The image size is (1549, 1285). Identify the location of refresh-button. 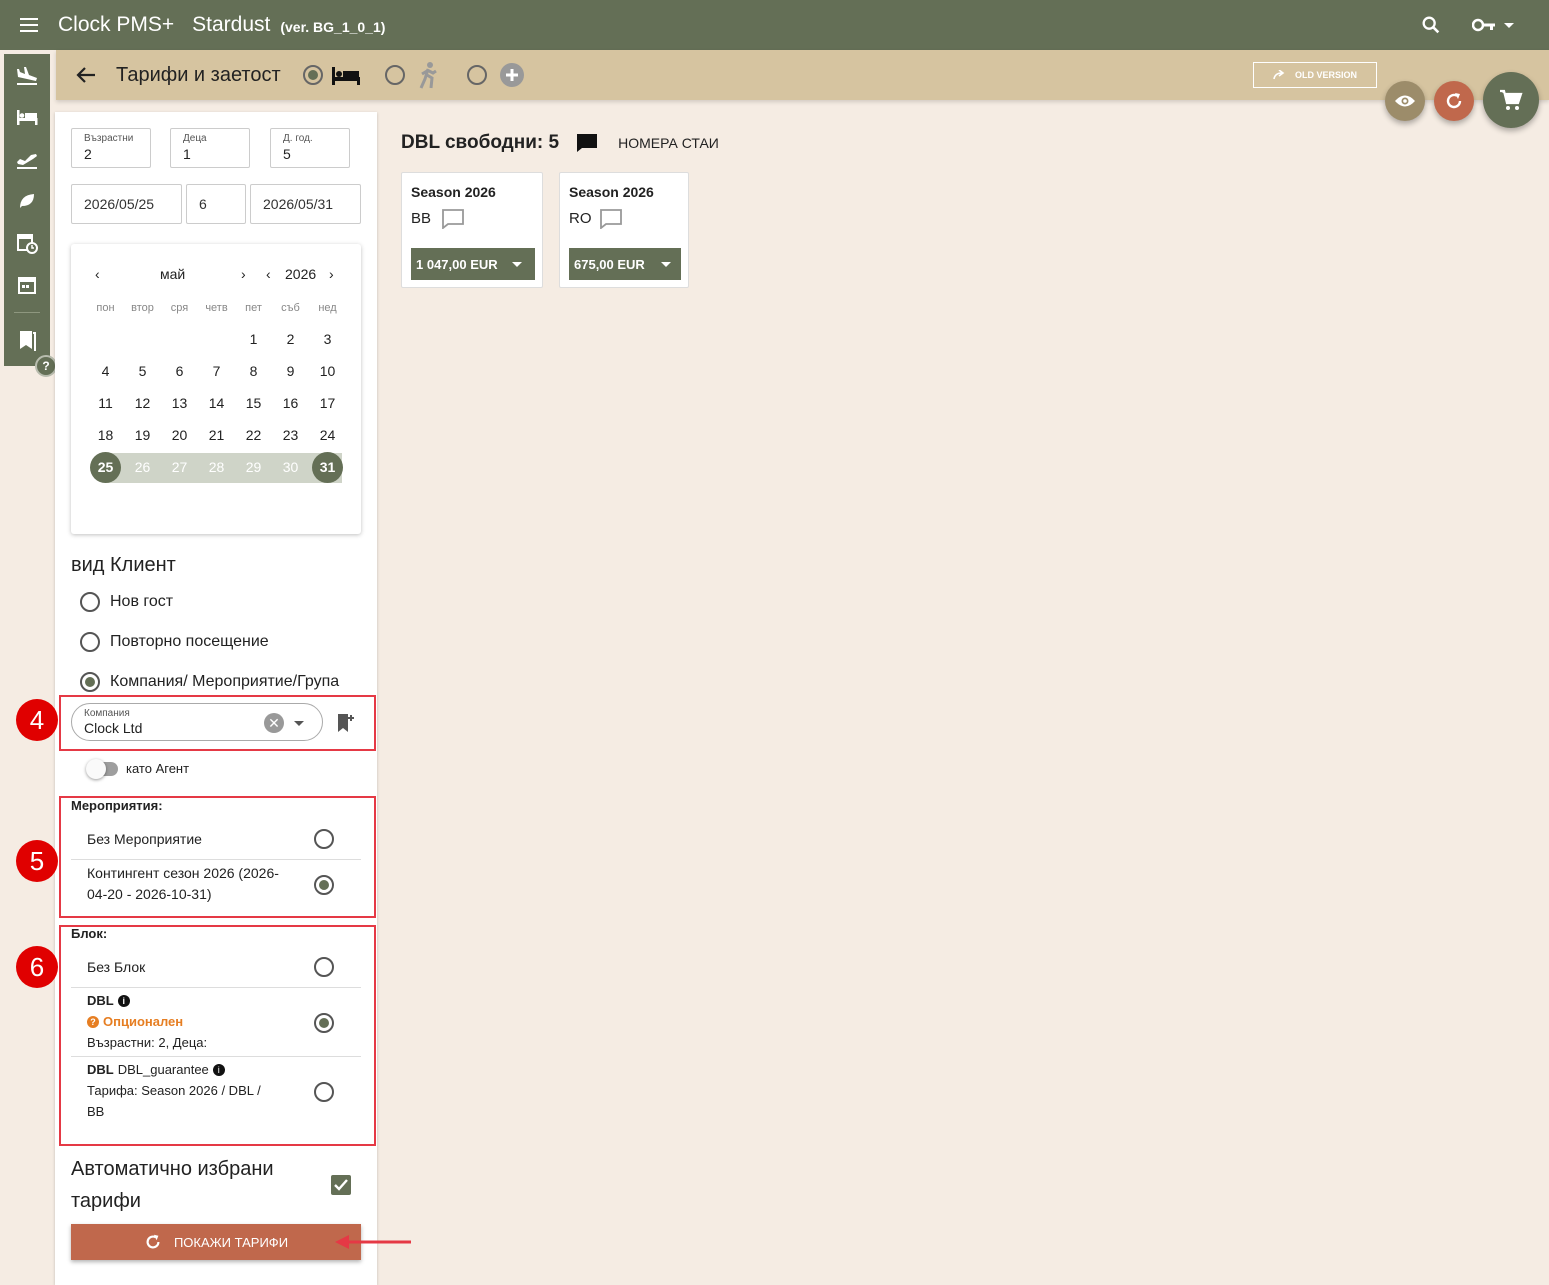
(1454, 101).